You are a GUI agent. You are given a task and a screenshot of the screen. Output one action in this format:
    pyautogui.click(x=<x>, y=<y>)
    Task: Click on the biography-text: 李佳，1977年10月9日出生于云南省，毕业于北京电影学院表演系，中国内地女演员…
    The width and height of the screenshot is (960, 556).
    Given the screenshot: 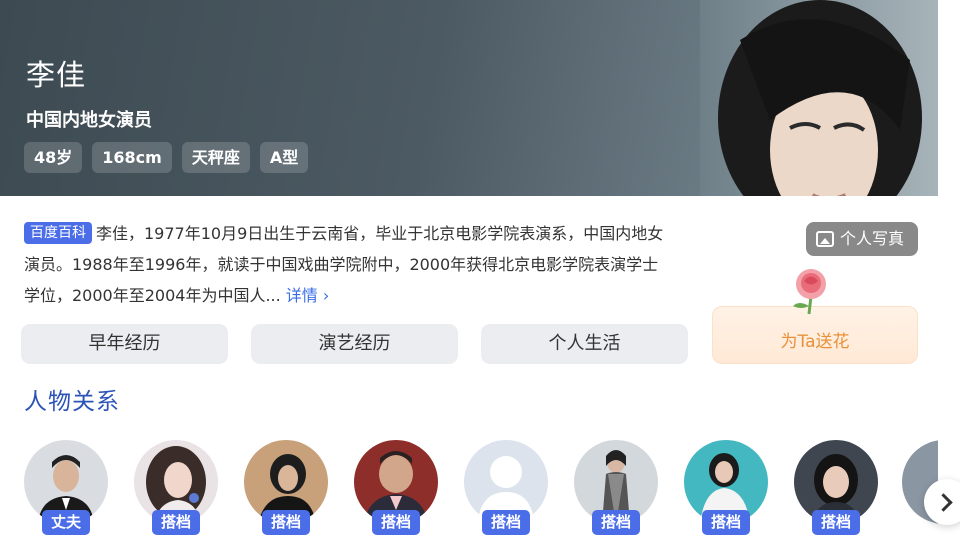 What is the action you would take?
    pyautogui.click(x=344, y=264)
    